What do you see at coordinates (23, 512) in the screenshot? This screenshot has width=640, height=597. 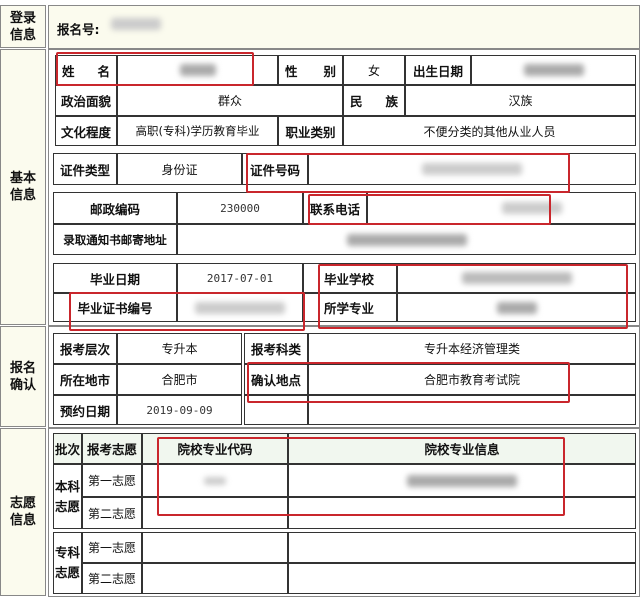 I see `section-wish-label: 志愿信息` at bounding box center [23, 512].